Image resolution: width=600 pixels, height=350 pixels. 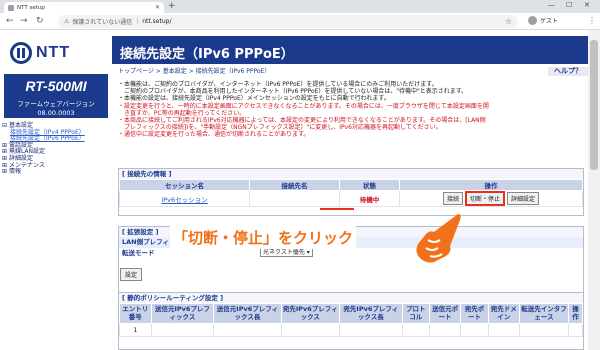 I want to click on profile-button: ゲスト, so click(x=543, y=20).